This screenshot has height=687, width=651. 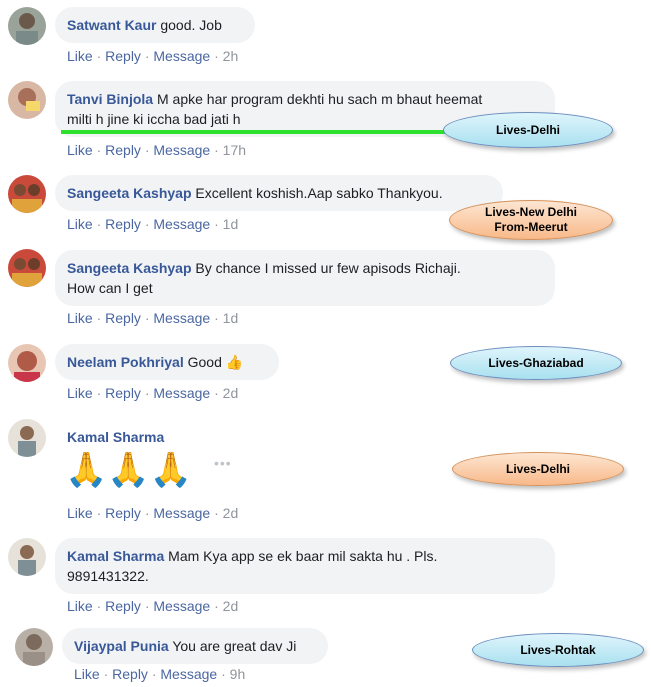 What do you see at coordinates (110, 288) in the screenshot?
I see `comment-text: How can I get` at bounding box center [110, 288].